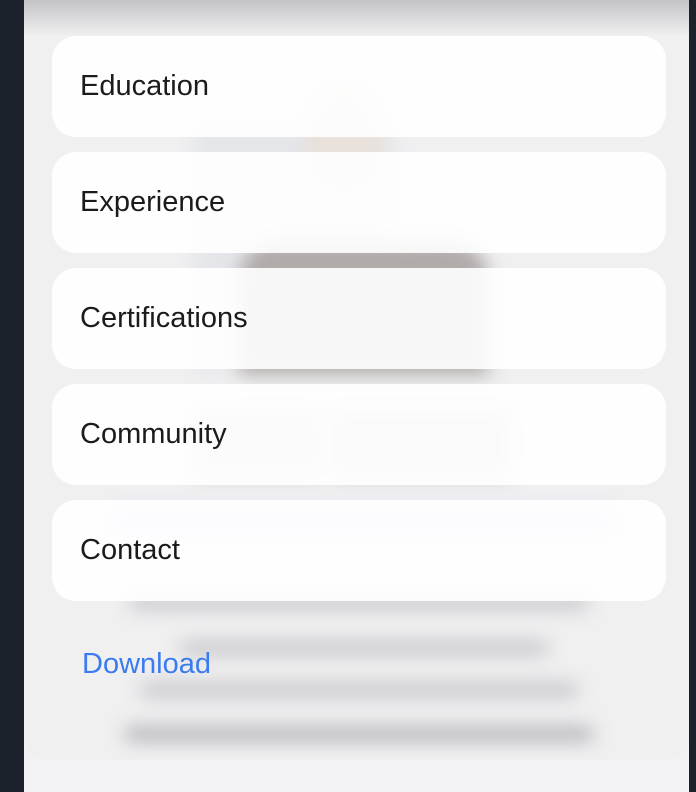 The image size is (696, 792). What do you see at coordinates (356, 776) in the screenshot?
I see `bottom-bar` at bounding box center [356, 776].